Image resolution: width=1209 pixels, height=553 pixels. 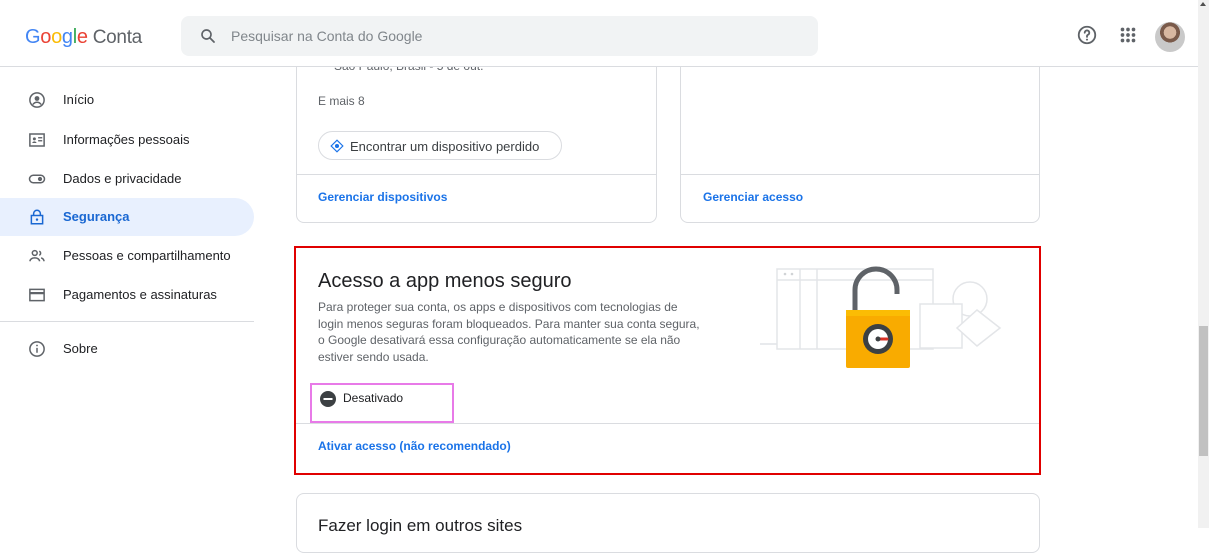 I want to click on manage-devices-link: Gerenciar dispositivos, so click(x=382, y=197).